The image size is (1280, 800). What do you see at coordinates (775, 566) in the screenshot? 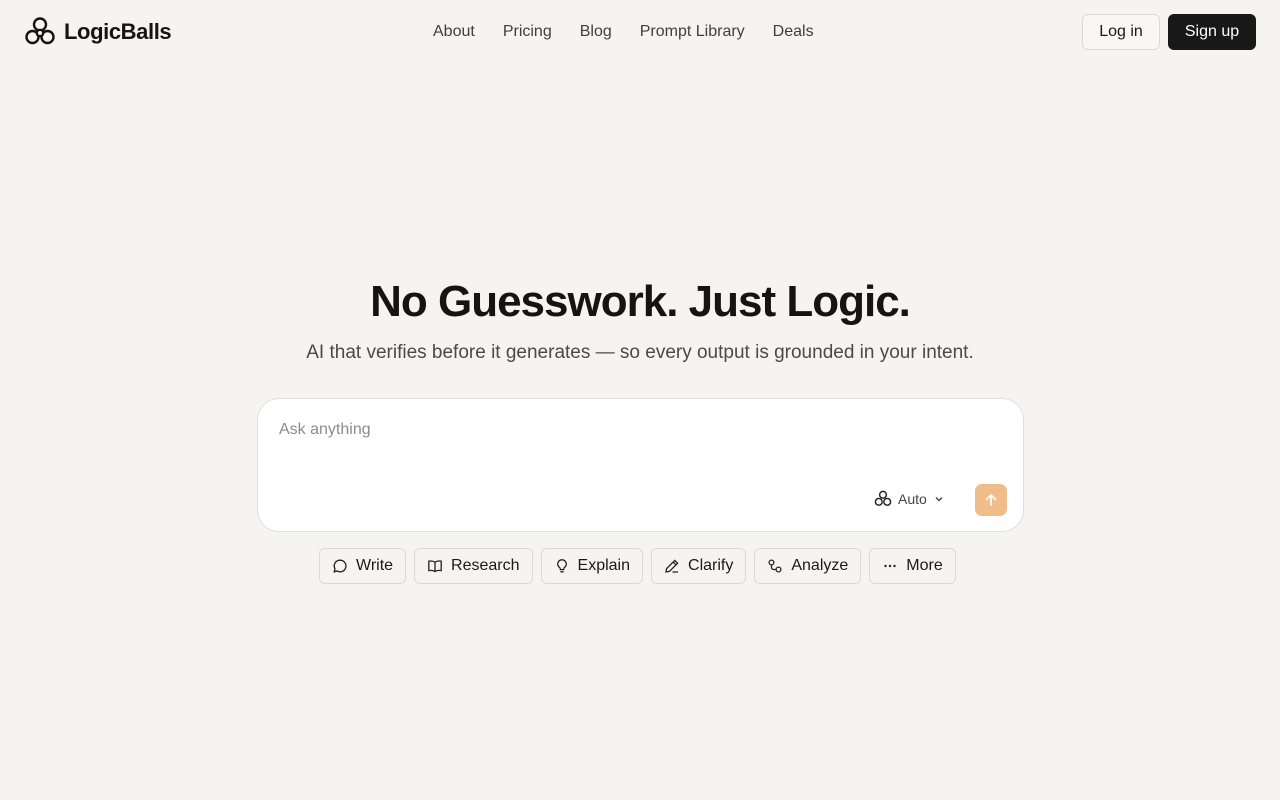
I see `nodes-icon` at bounding box center [775, 566].